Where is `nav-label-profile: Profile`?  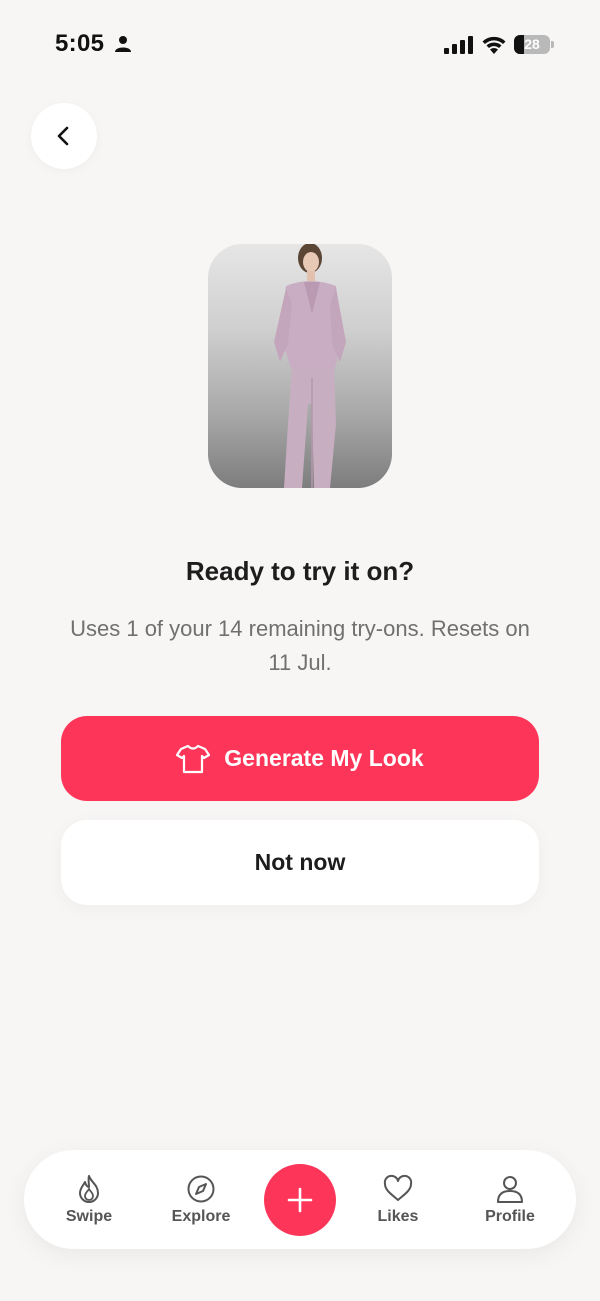 nav-label-profile: Profile is located at coordinates (510, 1216).